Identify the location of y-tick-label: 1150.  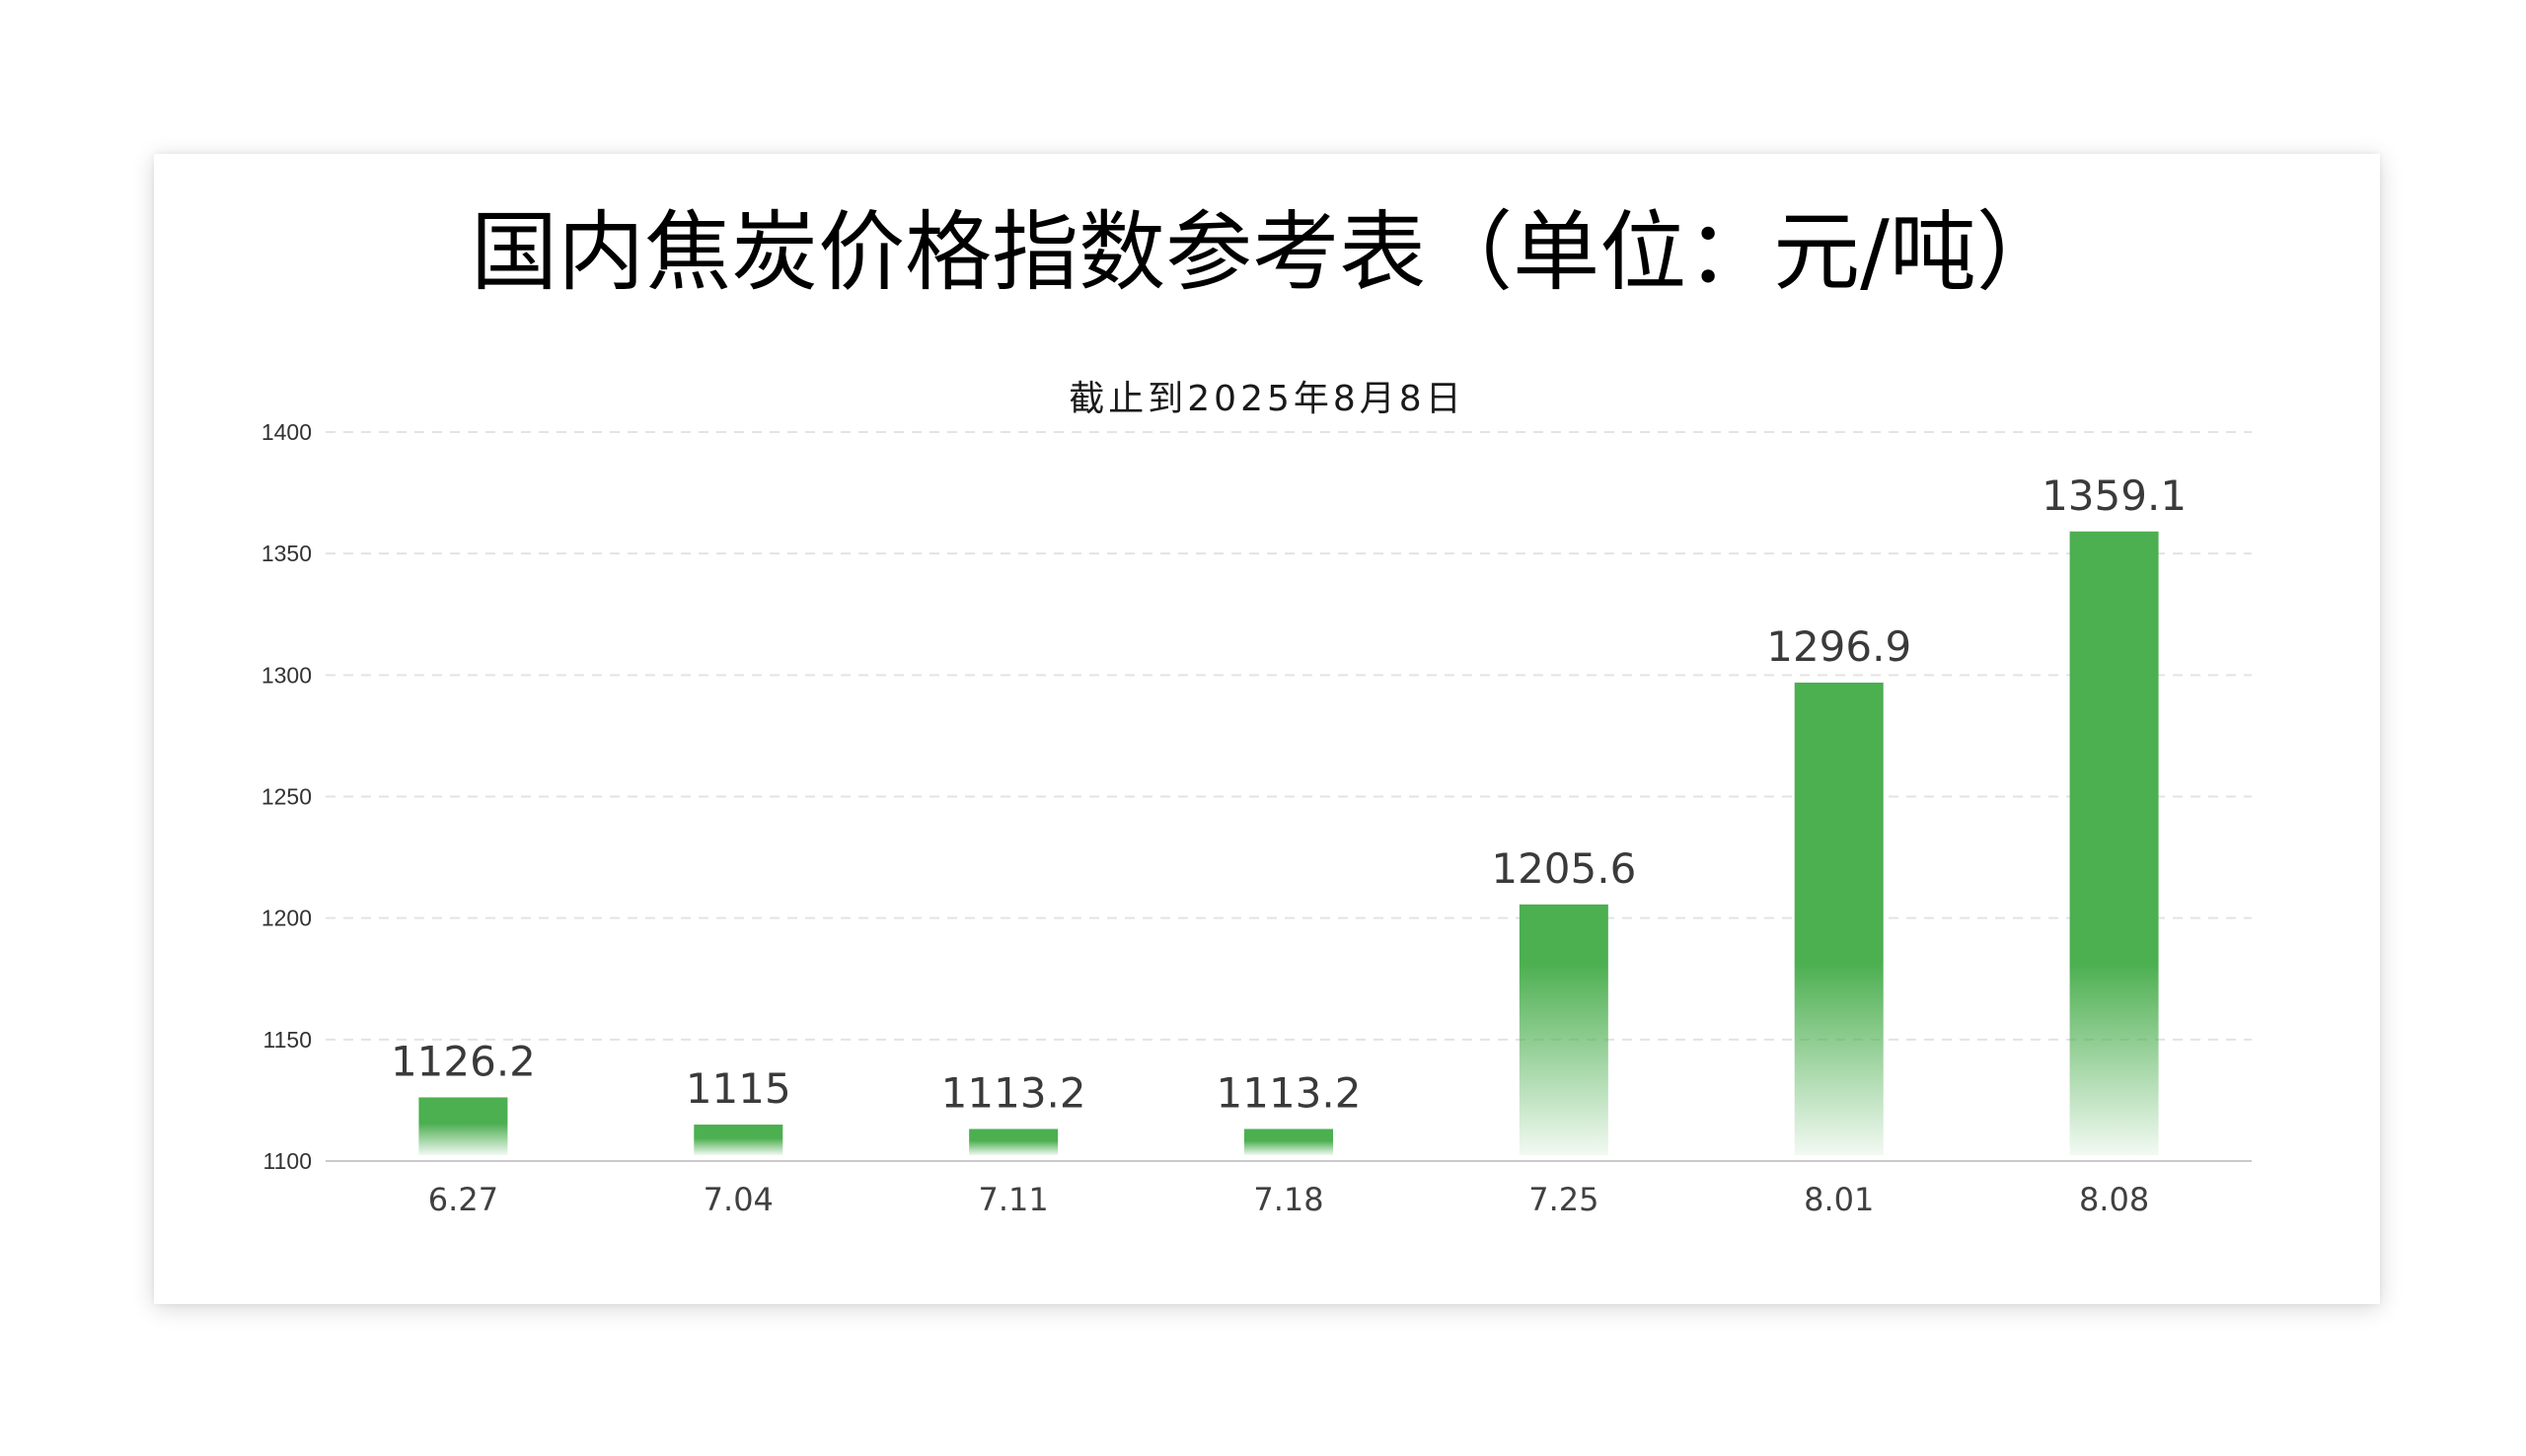
(287, 1040).